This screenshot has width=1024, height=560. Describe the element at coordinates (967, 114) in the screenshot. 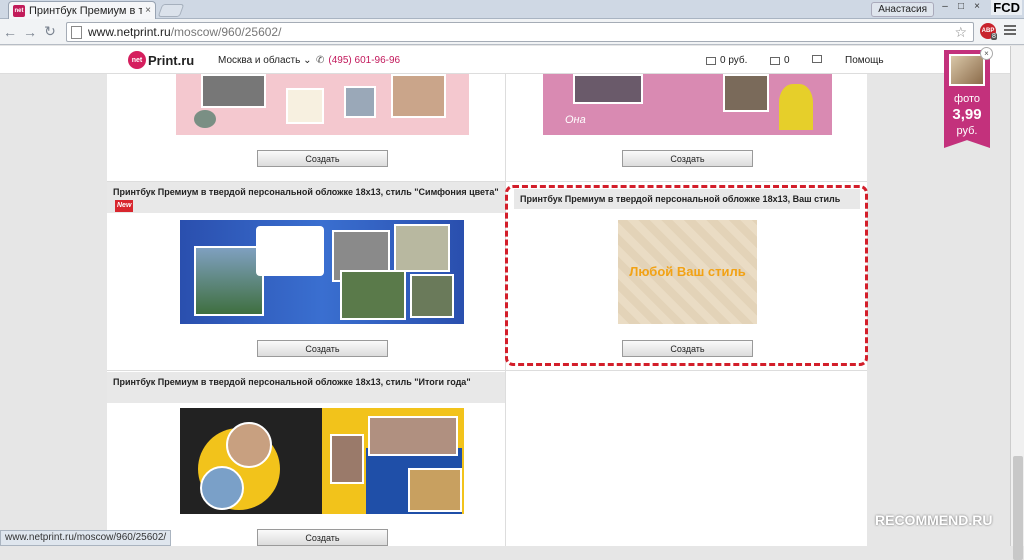

I see `promo-price: 3,99` at that location.